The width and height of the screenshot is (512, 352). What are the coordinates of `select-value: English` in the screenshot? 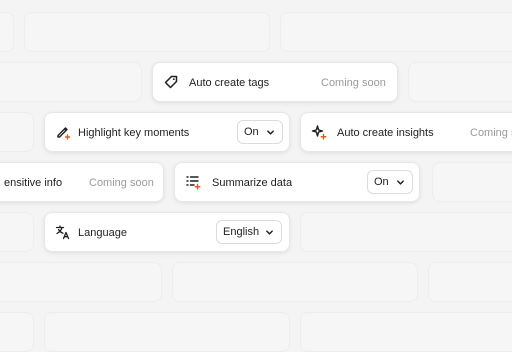 It's located at (241, 232).